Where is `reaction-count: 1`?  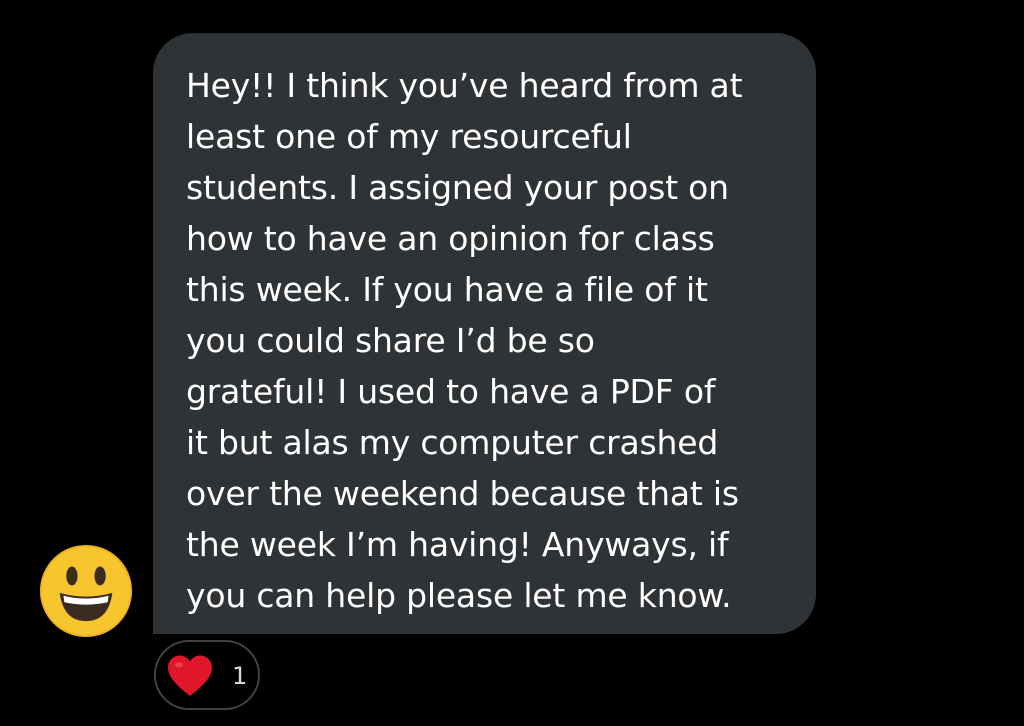
reaction-count: 1 is located at coordinates (240, 676).